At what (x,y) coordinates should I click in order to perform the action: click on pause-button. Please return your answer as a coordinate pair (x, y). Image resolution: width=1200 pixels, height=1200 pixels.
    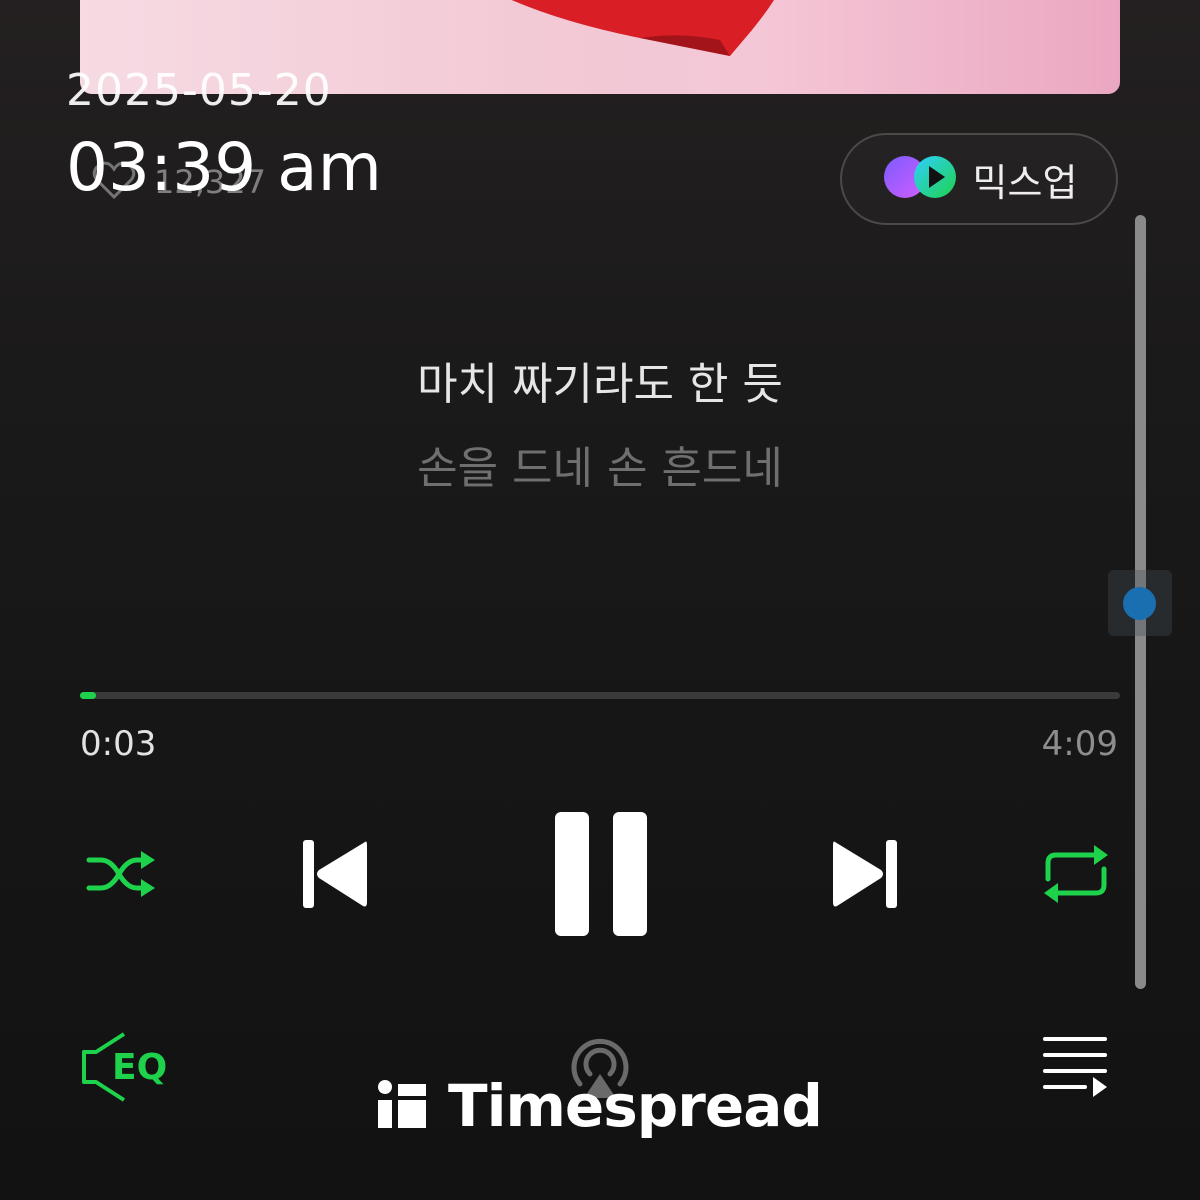
    Looking at the image, I should click on (601, 876).